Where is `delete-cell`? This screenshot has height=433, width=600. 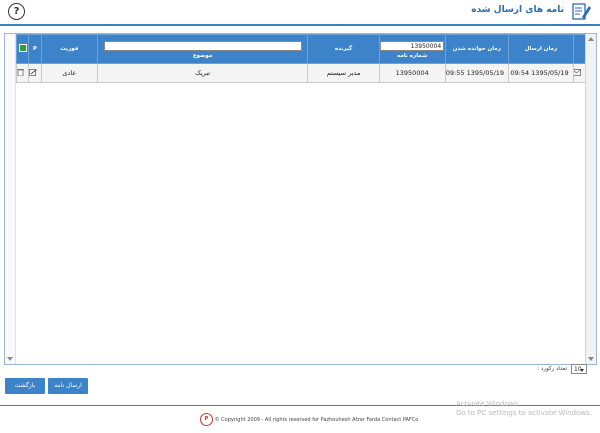
delete-cell is located at coordinates (22, 73).